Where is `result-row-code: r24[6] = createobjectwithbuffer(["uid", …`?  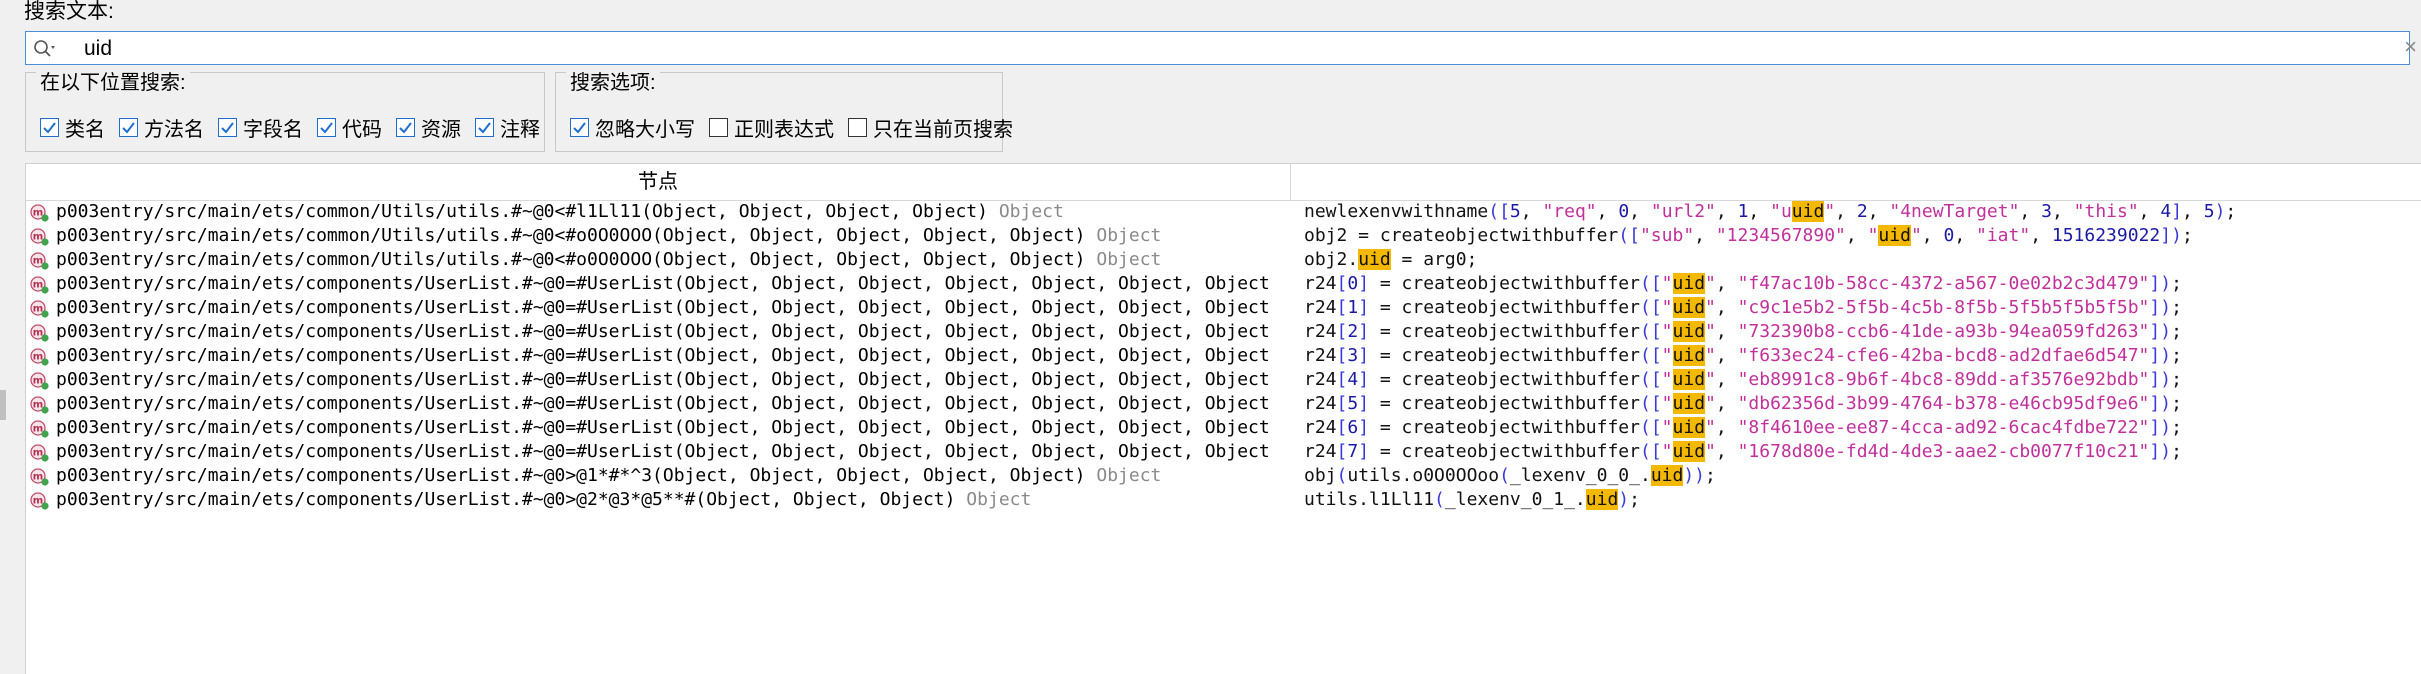
result-row-code: r24[6] = createobjectwithbuffer(["uid", … is located at coordinates (1862, 428).